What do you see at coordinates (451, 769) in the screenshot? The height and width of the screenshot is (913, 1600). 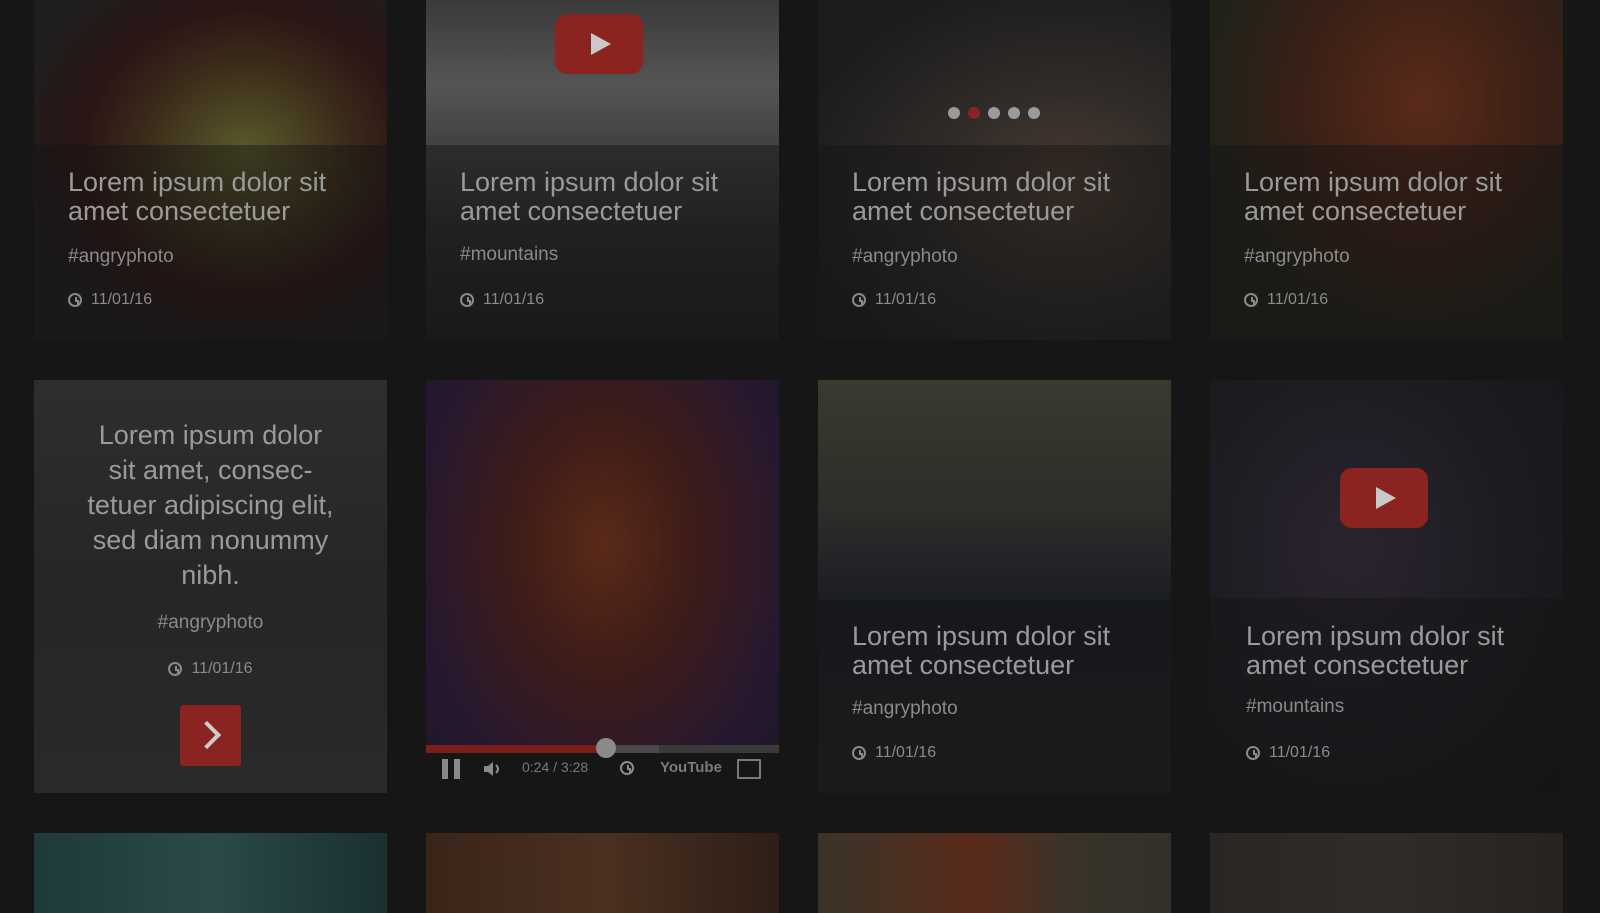 I see `pause-icon` at bounding box center [451, 769].